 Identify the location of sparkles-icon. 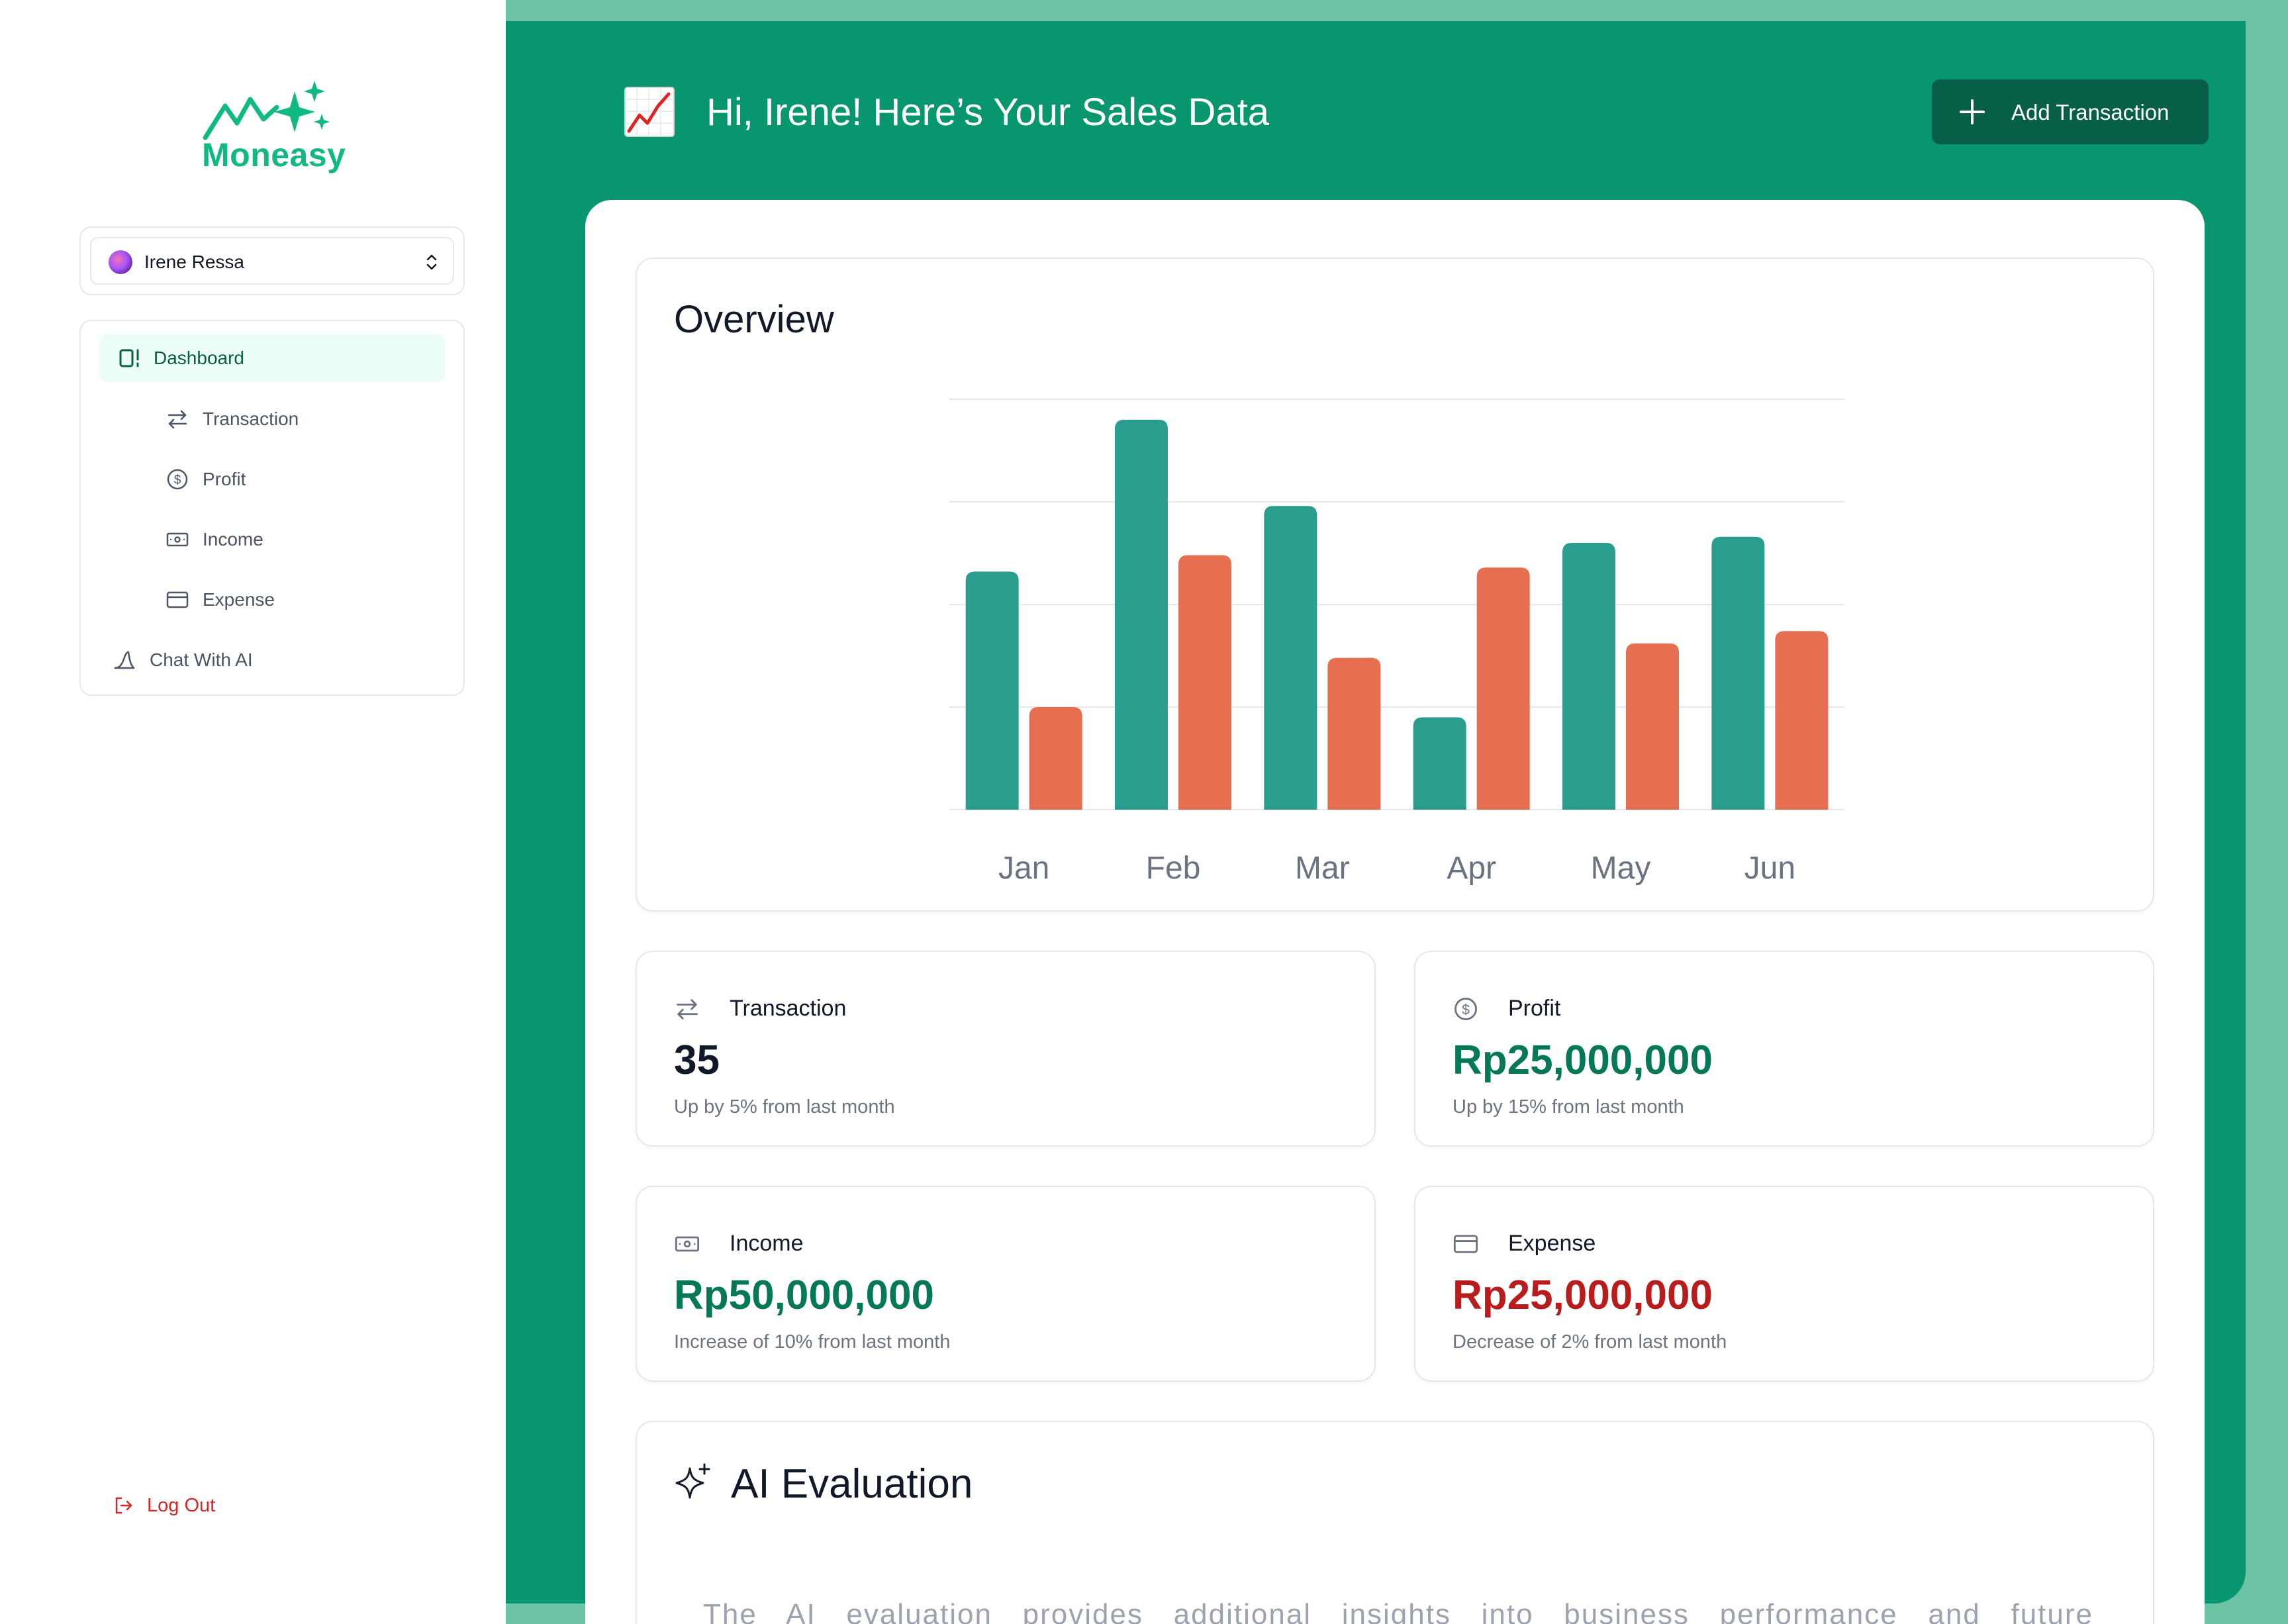
(692, 1481).